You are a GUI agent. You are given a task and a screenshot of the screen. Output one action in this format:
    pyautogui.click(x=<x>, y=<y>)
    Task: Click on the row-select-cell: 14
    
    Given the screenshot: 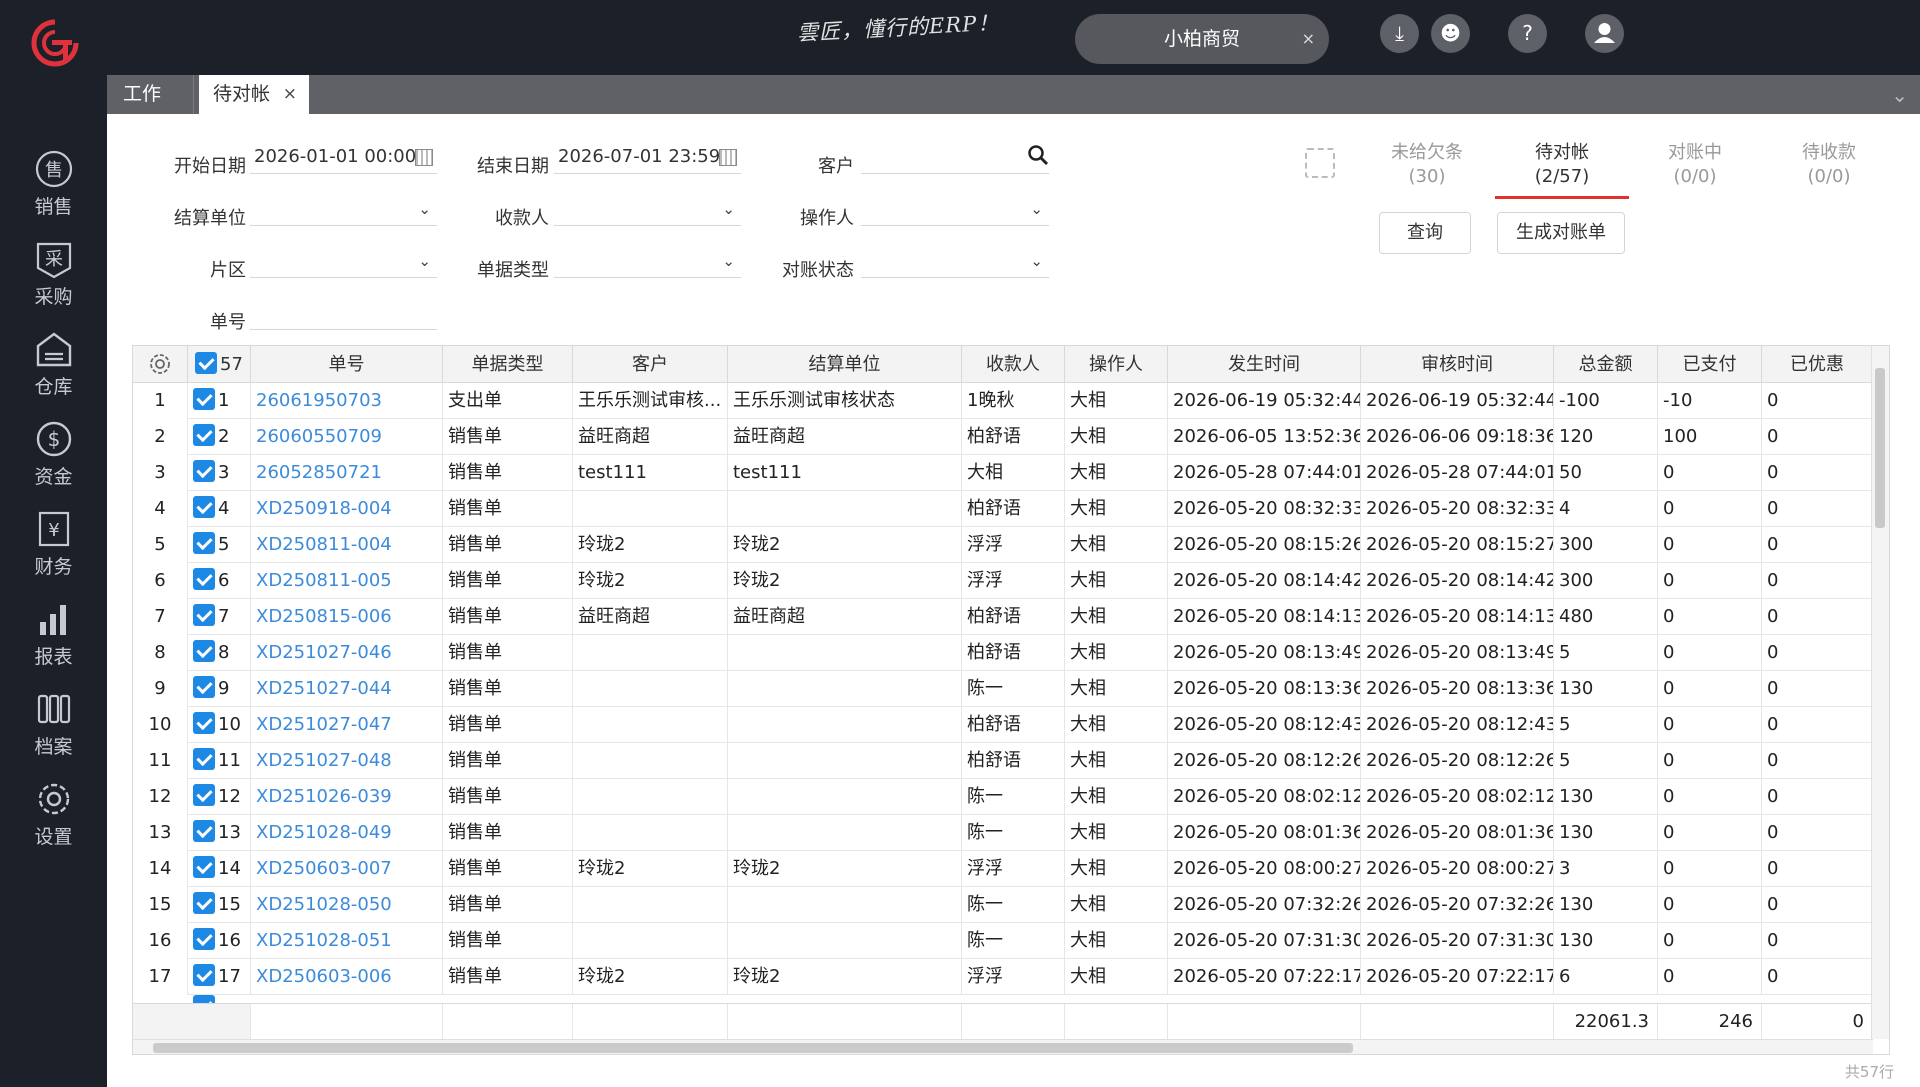 What is the action you would take?
    pyautogui.click(x=219, y=869)
    